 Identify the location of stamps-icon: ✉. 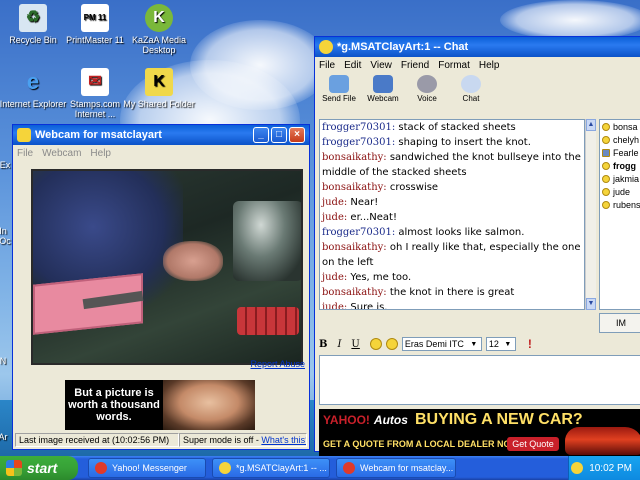
(95, 82).